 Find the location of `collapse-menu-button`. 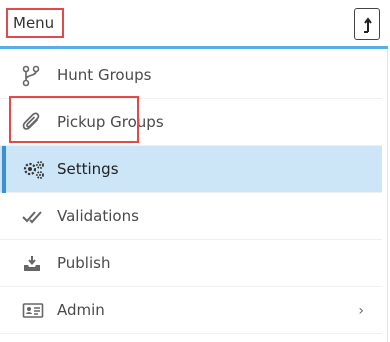

collapse-menu-button is located at coordinates (367, 24).